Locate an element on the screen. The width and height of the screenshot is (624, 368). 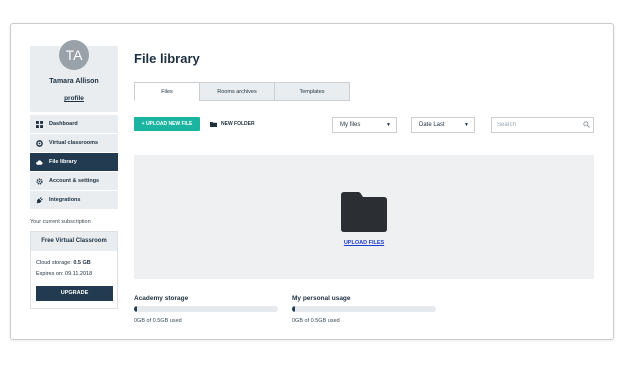
grid-icon is located at coordinates (39, 124).